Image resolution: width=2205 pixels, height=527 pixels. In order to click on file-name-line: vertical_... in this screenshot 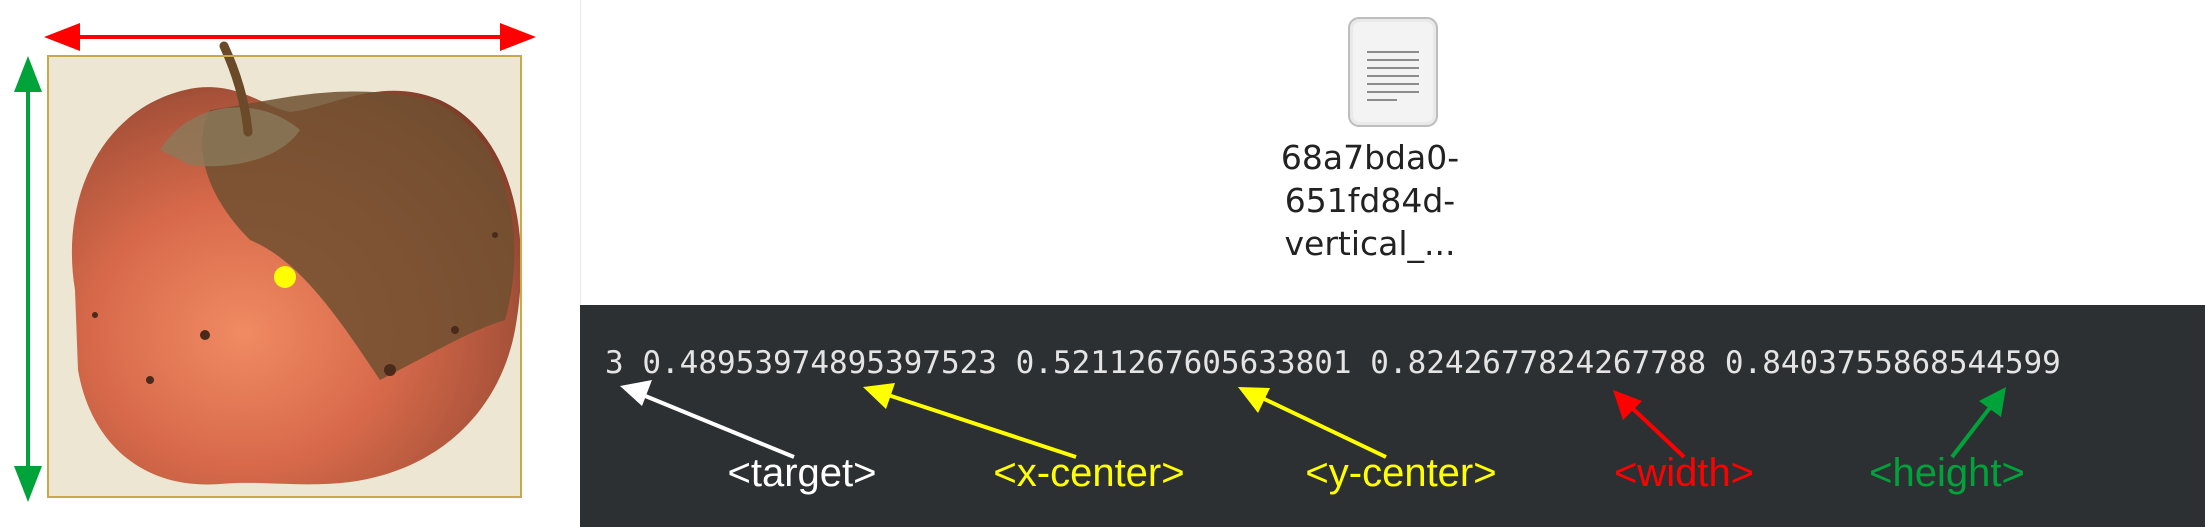, I will do `click(1370, 243)`.